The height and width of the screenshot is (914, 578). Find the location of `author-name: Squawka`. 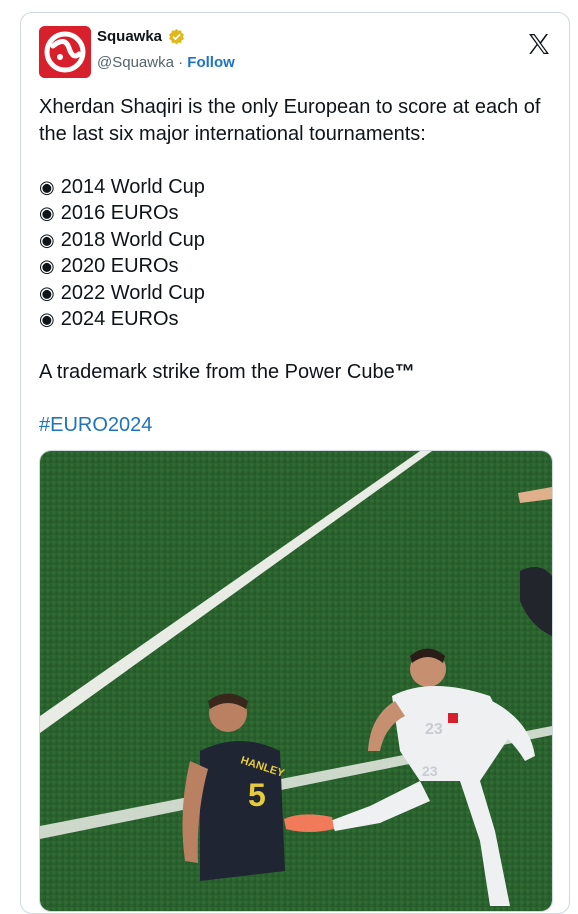

author-name: Squawka is located at coordinates (129, 36).